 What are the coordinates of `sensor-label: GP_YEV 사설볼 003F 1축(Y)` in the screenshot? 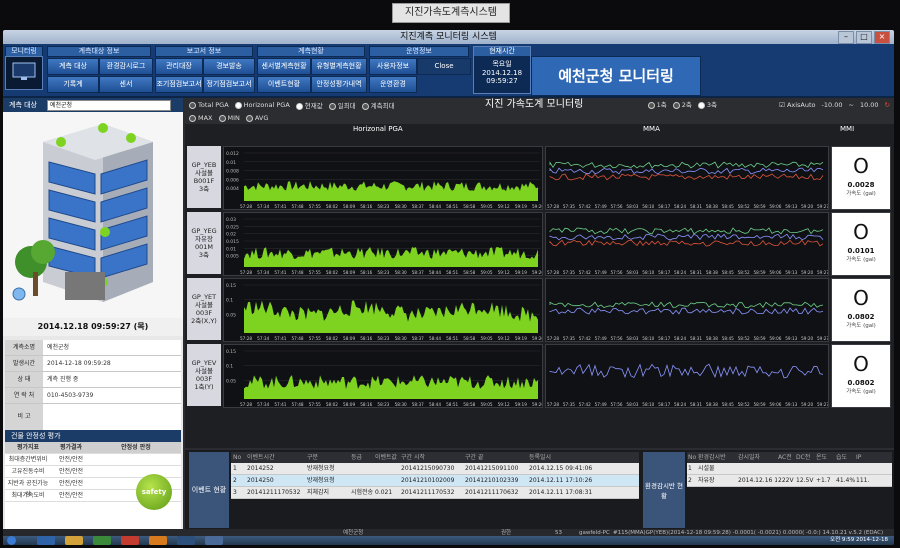 It's located at (204, 375).